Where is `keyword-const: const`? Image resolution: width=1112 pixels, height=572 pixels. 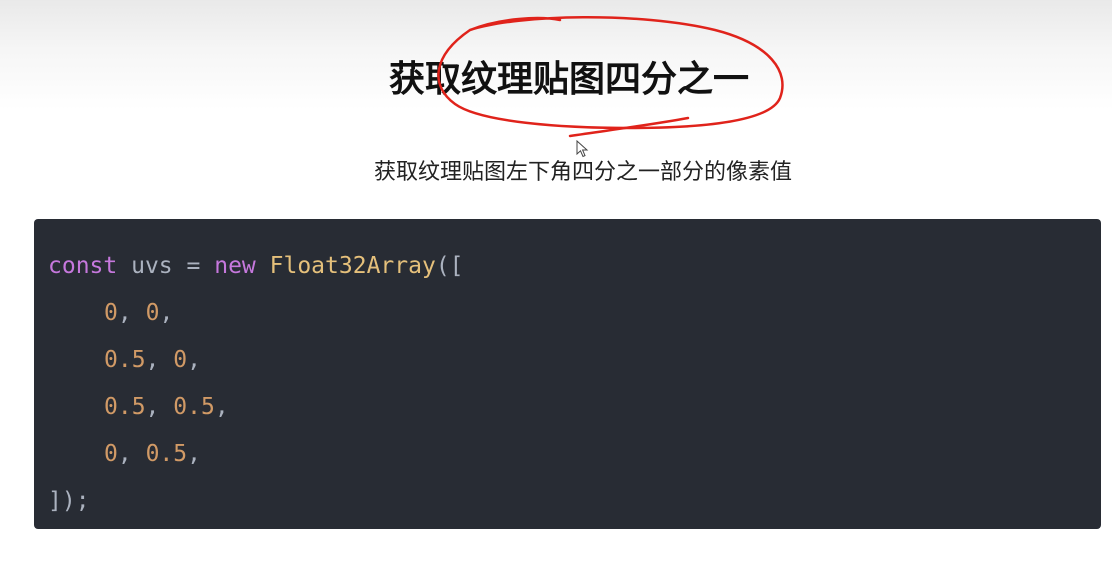 keyword-const: const is located at coordinates (83, 266).